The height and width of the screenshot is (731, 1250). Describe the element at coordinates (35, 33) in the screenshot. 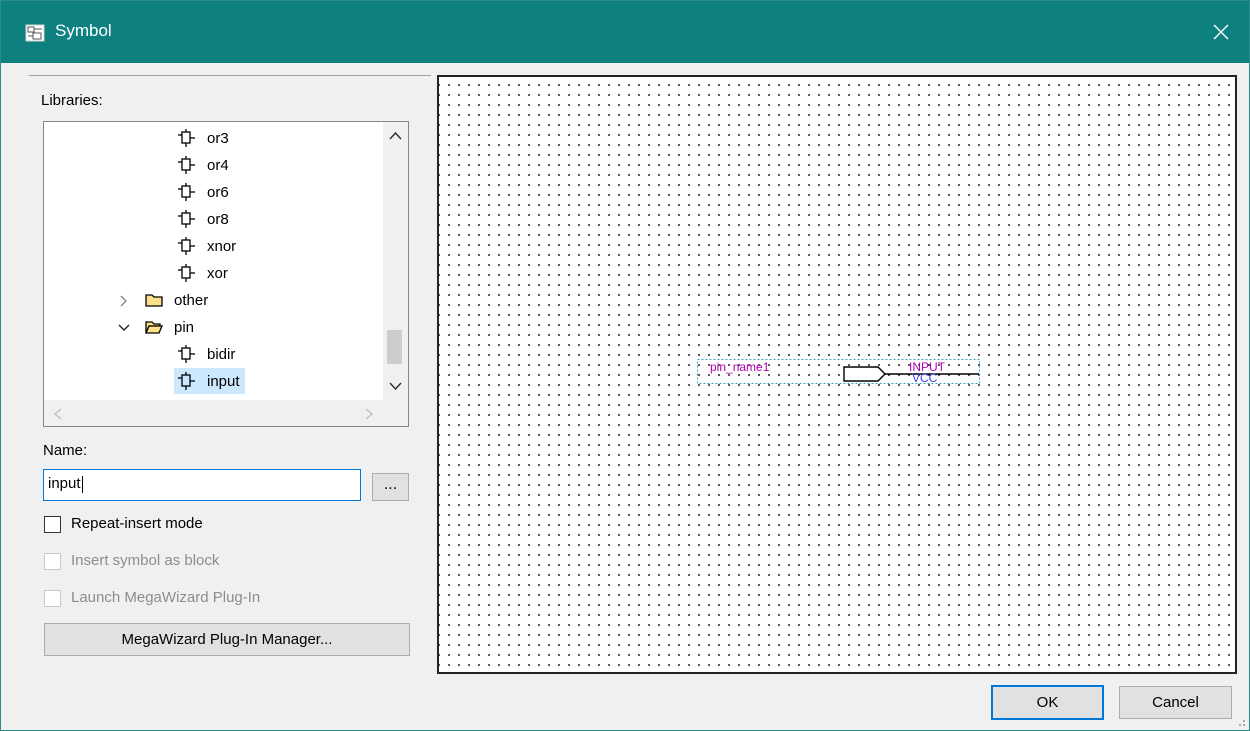

I see `symbol-app-icon` at that location.